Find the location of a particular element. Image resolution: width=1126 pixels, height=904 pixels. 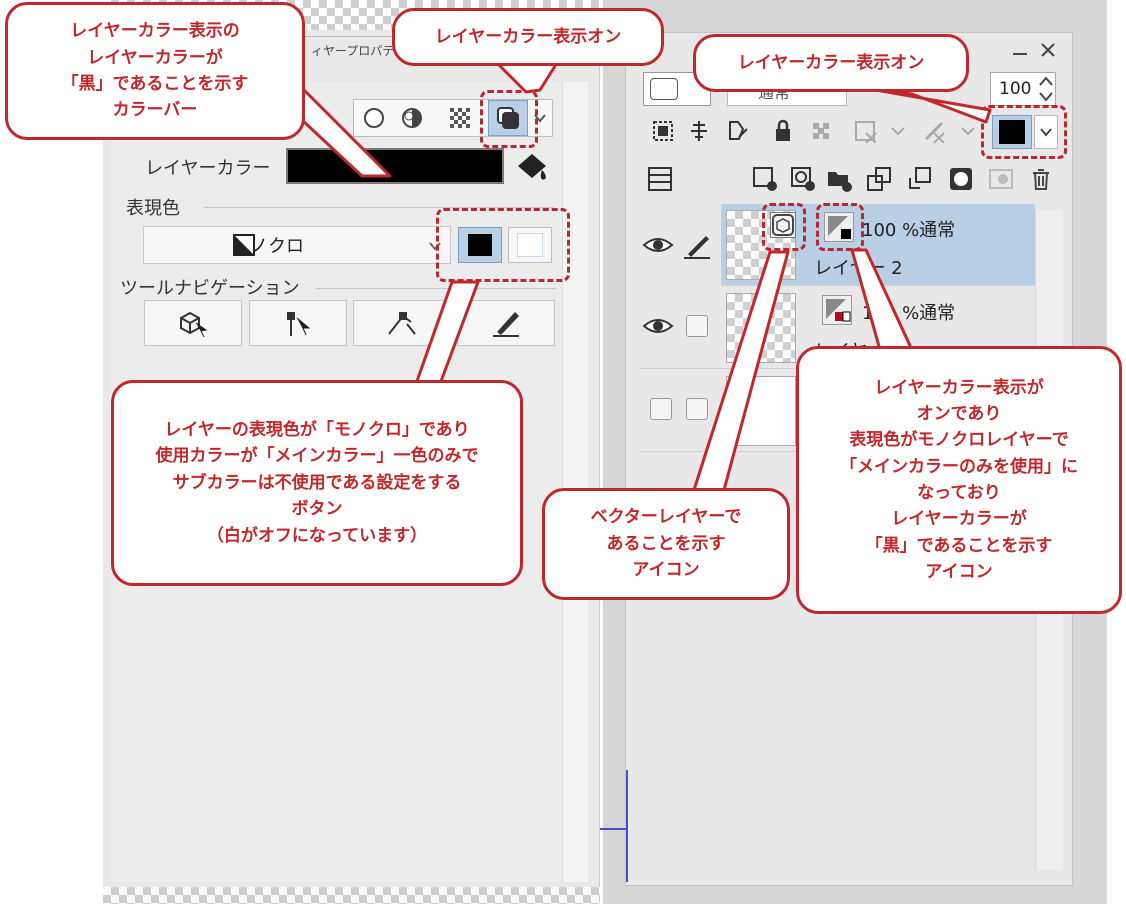

lock-icon is located at coordinates (783, 131).